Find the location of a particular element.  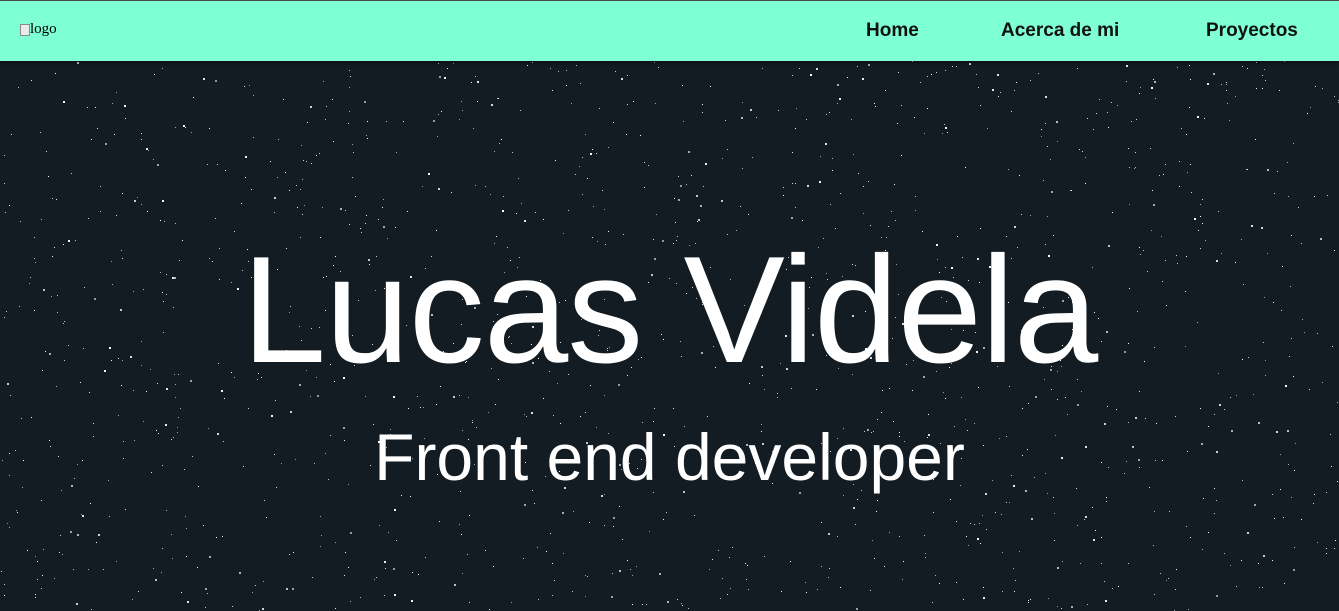

nav-link-projects: Proyectos is located at coordinates (1252, 31).